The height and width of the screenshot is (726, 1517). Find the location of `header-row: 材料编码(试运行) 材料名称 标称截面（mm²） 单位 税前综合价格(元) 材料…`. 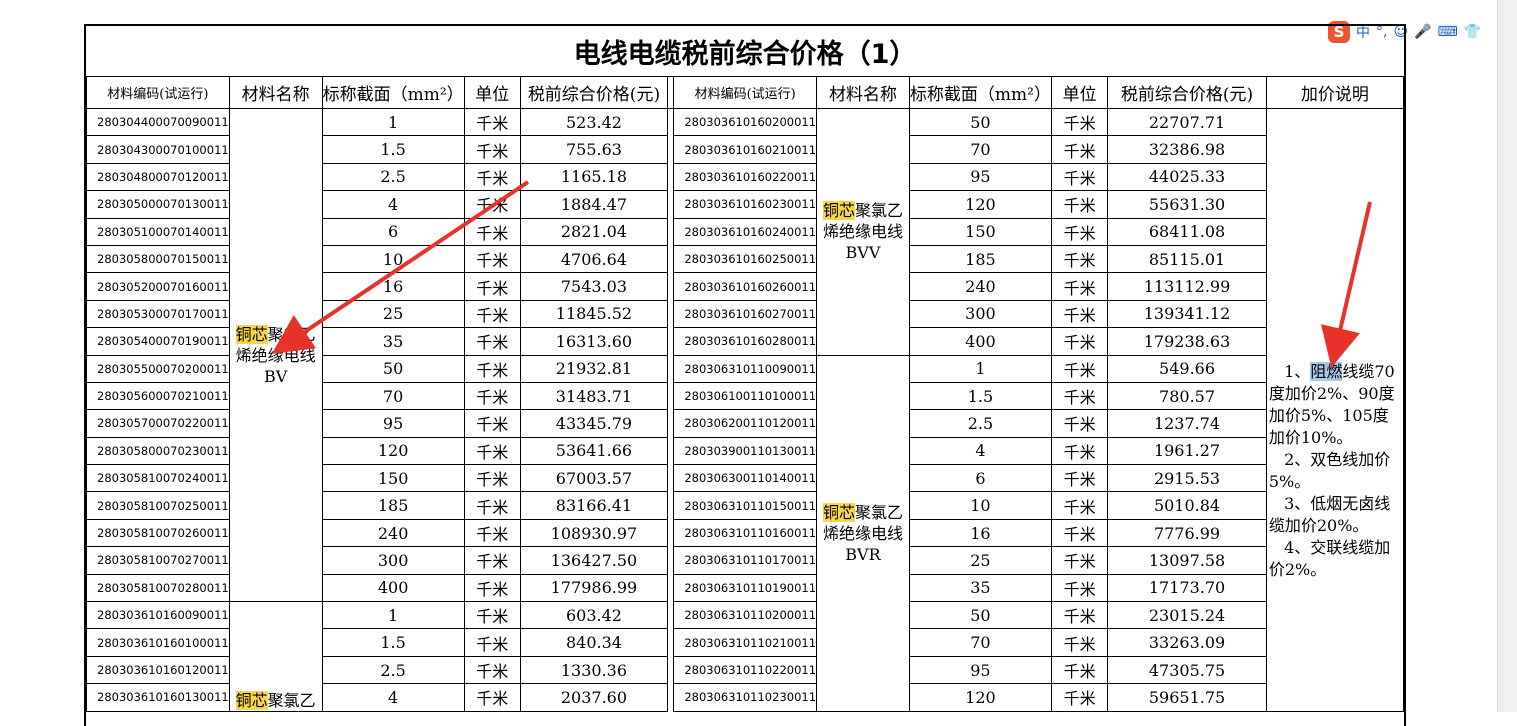

header-row: 材料编码(试运行) 材料名称 标称截面（mm²） 单位 税前综合价格(元) 材料… is located at coordinates (745, 92).